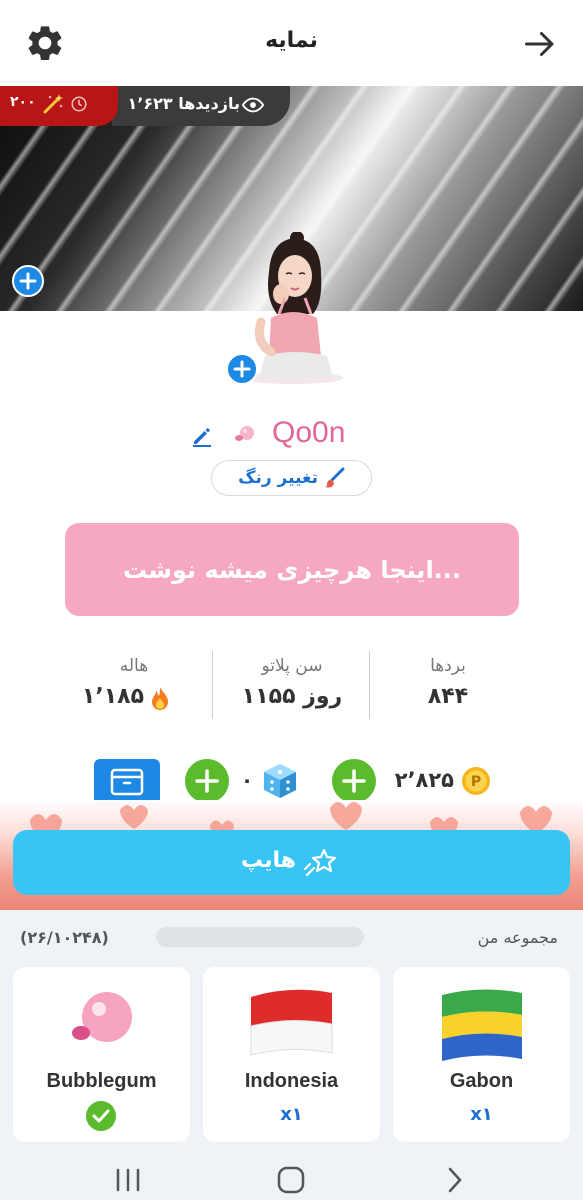  Describe the element at coordinates (79, 104) in the screenshot. I see `clock-icon` at that location.